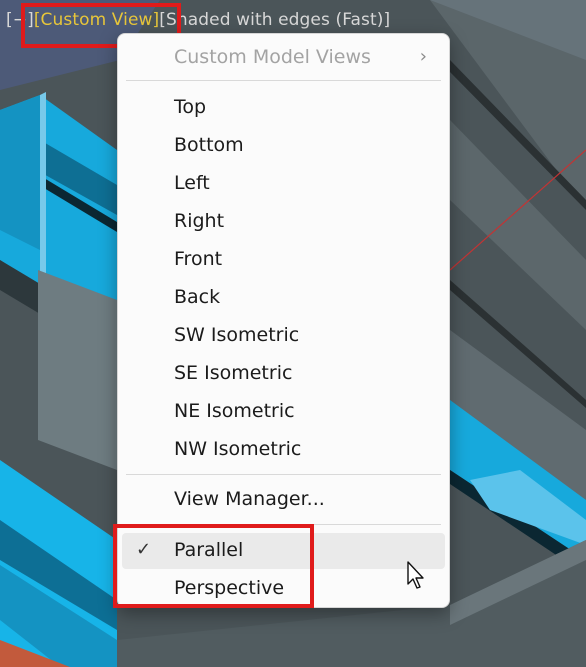 Image resolution: width=586 pixels, height=667 pixels. Describe the element at coordinates (96, 20) in the screenshot. I see `view-controls-menu: [Custom View]` at that location.